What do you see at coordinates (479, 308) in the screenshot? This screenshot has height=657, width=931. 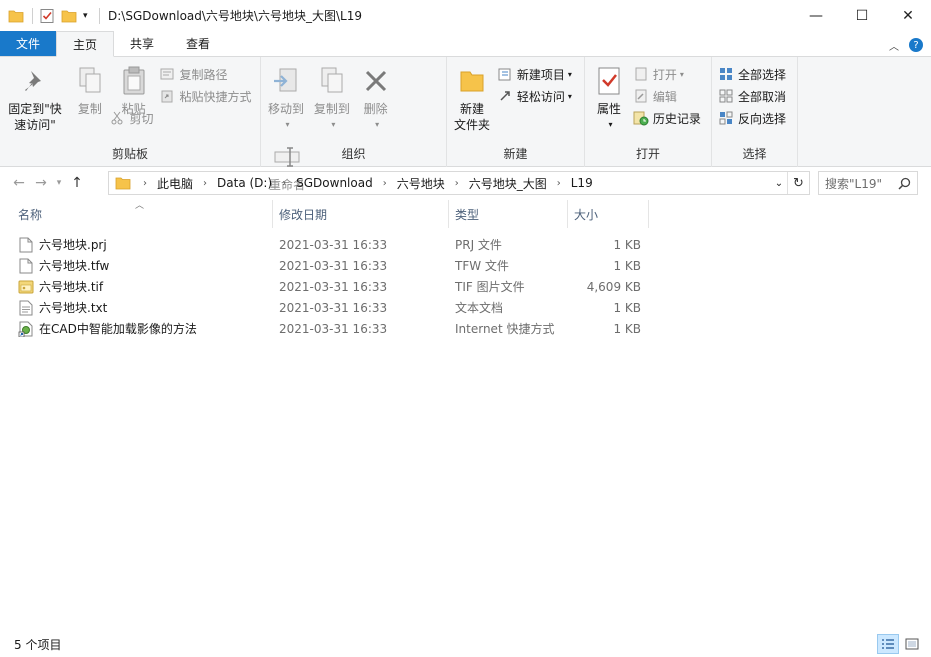 I see `file-type: 文本文档` at bounding box center [479, 308].